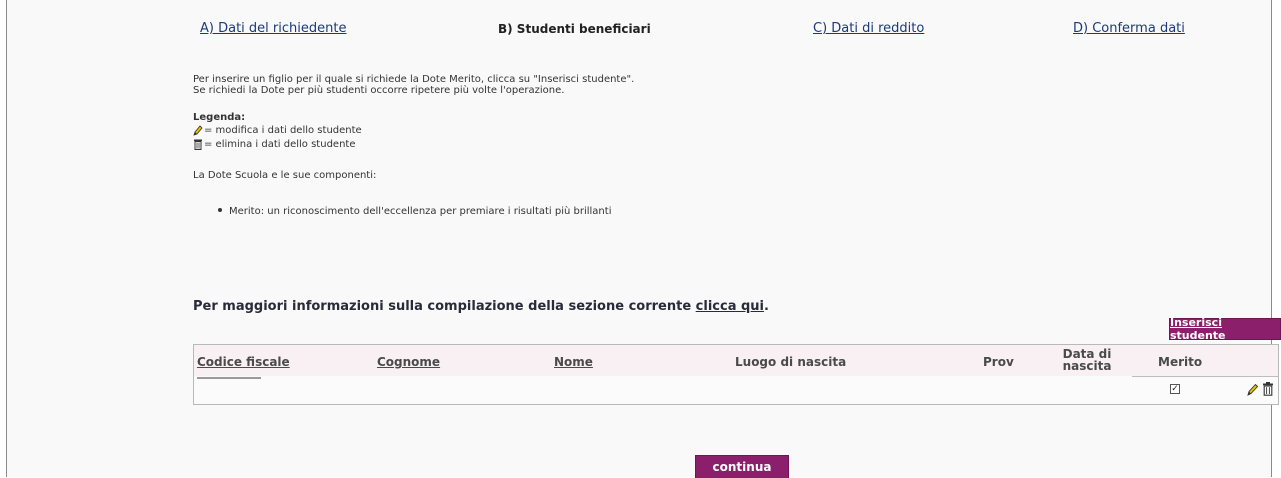 The height and width of the screenshot is (478, 1281). I want to click on legend-delete-row: = elimina i dati dello studente, so click(277, 144).